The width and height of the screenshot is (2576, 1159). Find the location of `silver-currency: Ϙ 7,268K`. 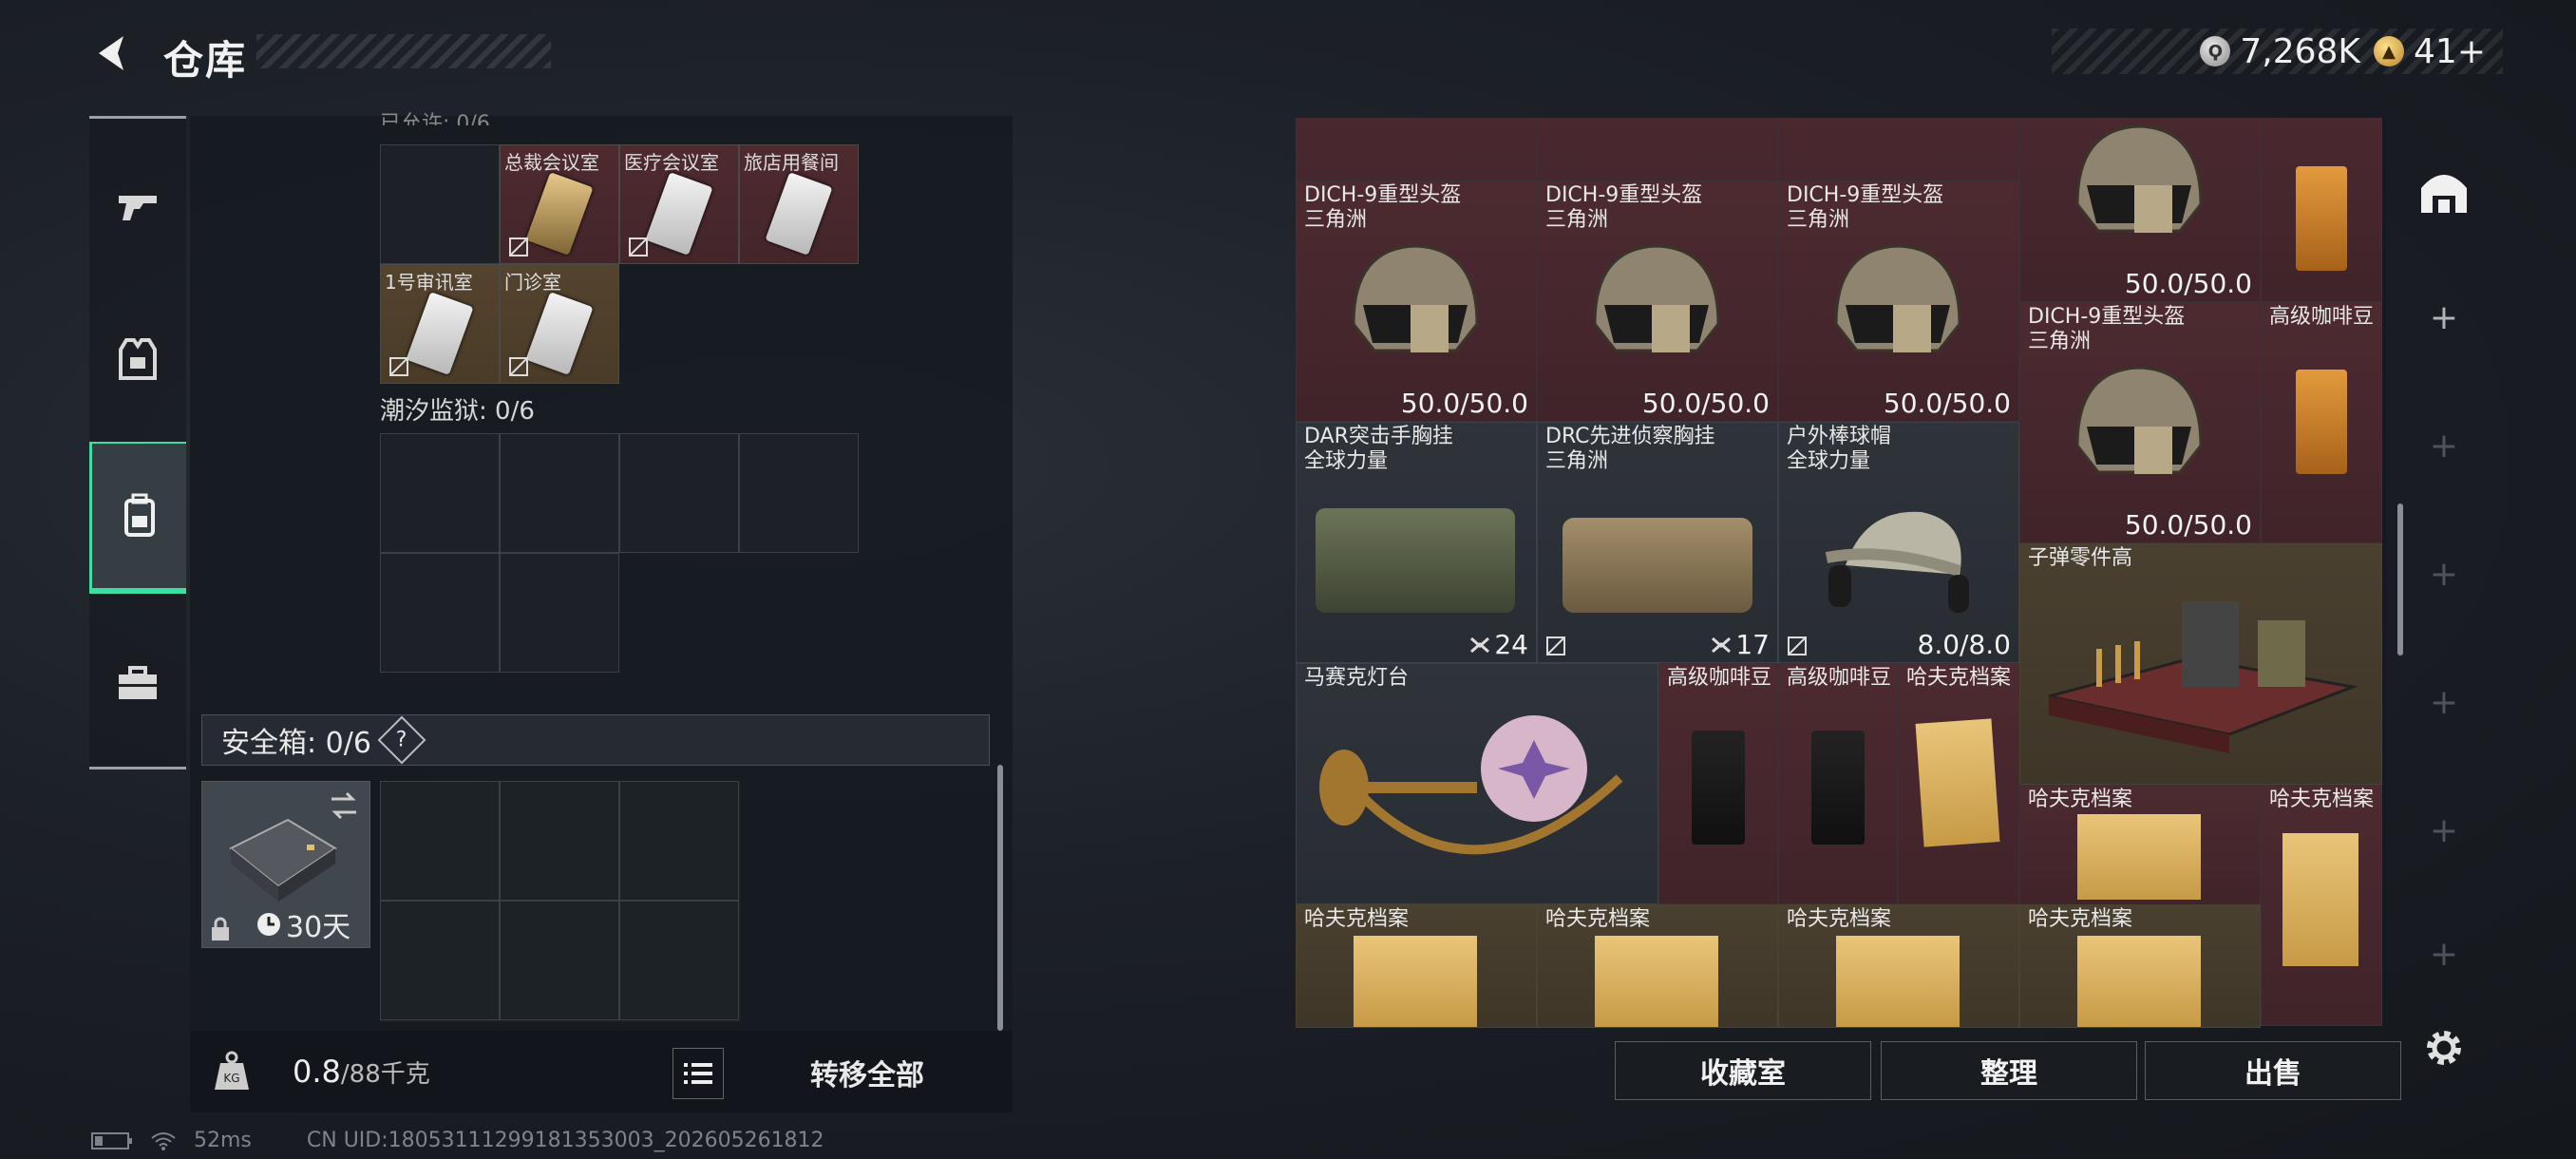

silver-currency: Ϙ 7,268K is located at coordinates (2280, 51).